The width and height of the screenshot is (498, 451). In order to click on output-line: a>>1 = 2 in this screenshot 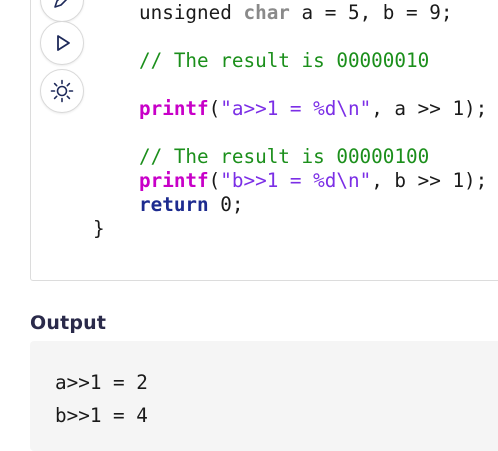, I will do `click(101, 382)`.